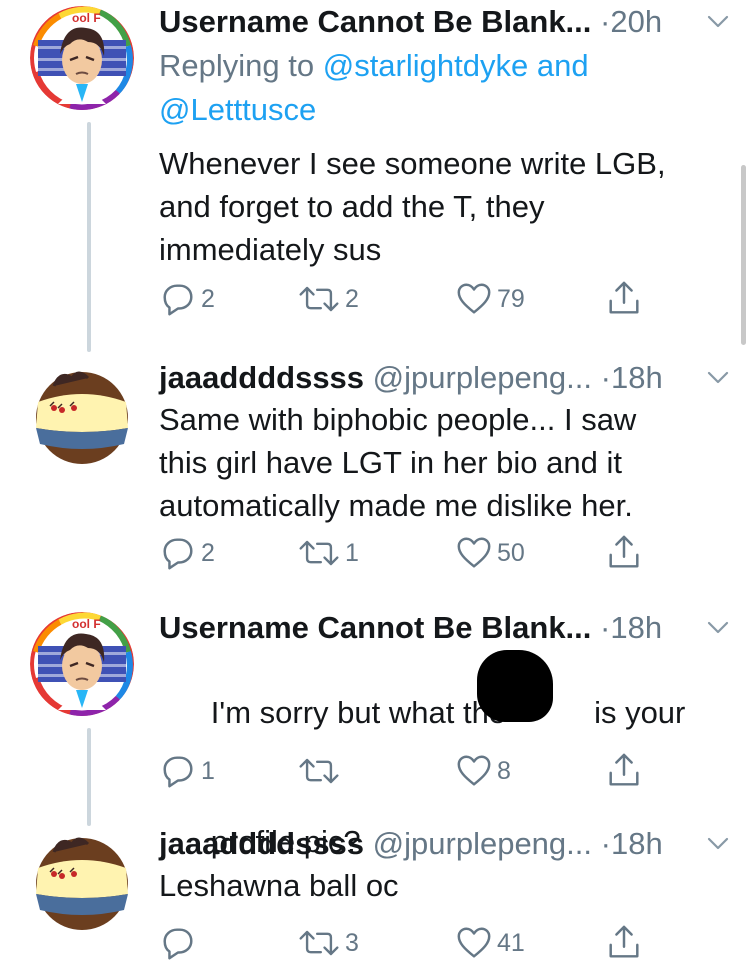  I want to click on mention-link: @starlightdyke, so click(426, 65).